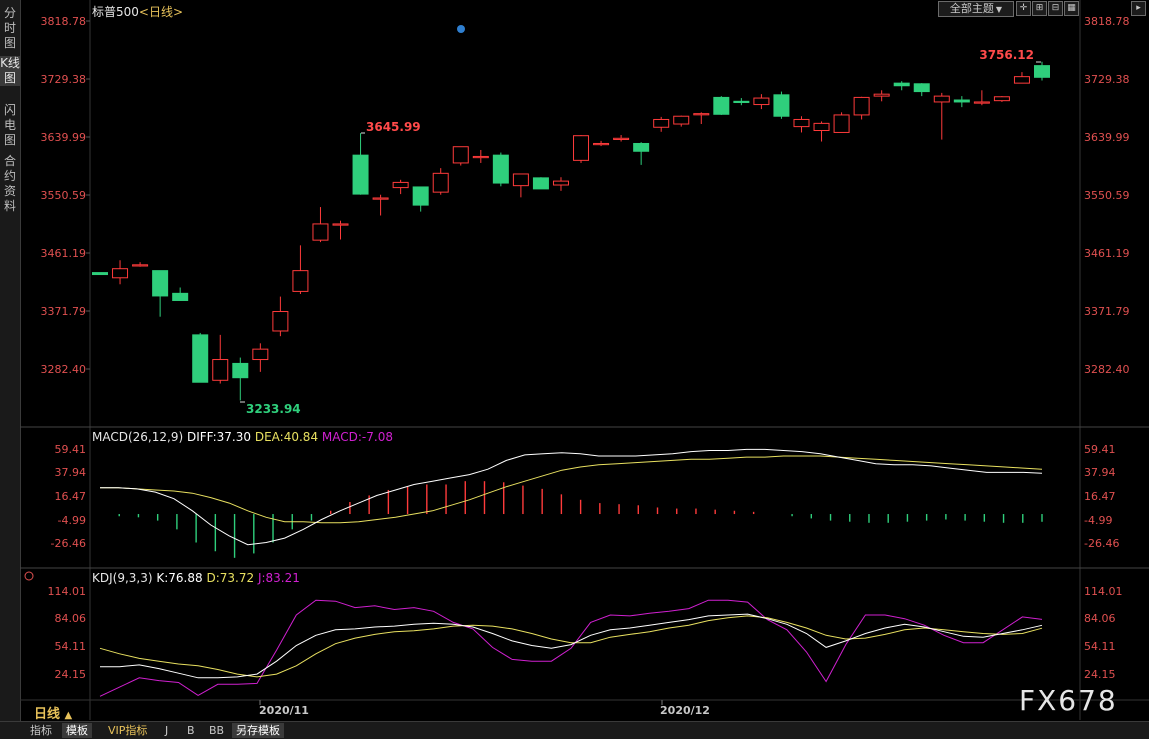  I want to click on macd-dea-line, so click(571, 489).